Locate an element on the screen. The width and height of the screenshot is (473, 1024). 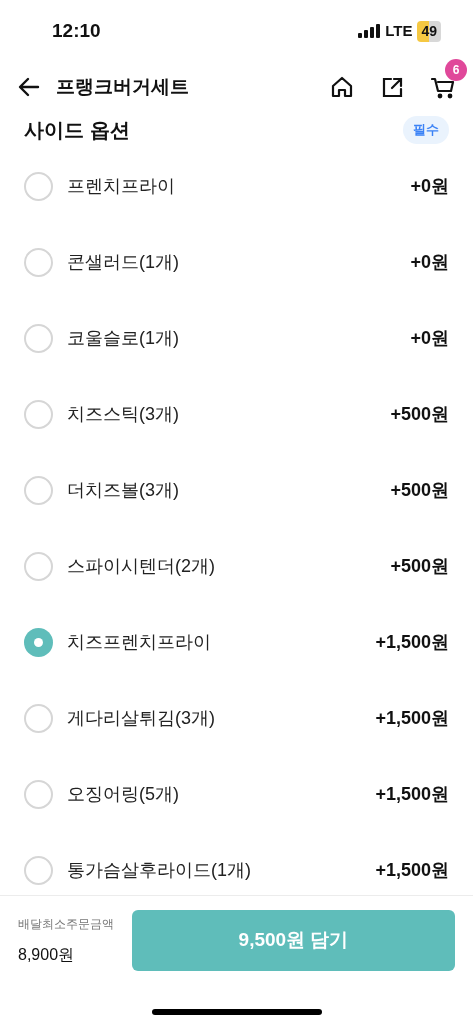
option-label: 스파이시텐더(2개) is located at coordinates (141, 566).